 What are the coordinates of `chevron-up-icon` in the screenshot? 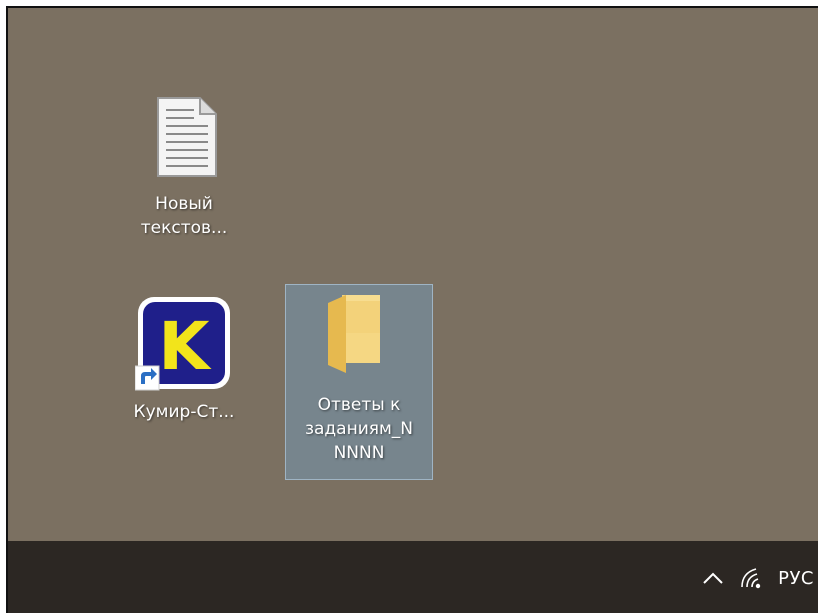 It's located at (713, 578).